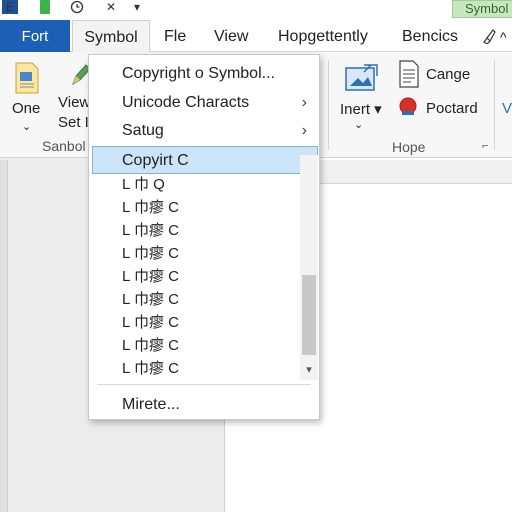  I want to click on menu-item-label: Satug, so click(143, 130).